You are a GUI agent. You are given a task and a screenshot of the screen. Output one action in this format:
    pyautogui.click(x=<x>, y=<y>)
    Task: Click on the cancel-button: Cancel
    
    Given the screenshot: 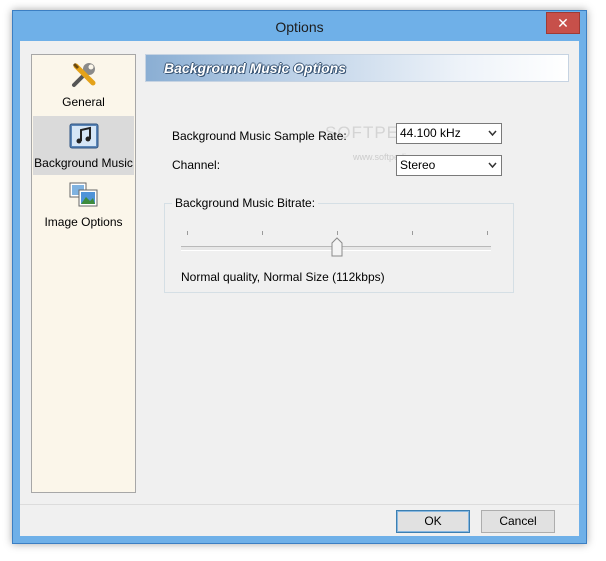 What is the action you would take?
    pyautogui.click(x=518, y=521)
    